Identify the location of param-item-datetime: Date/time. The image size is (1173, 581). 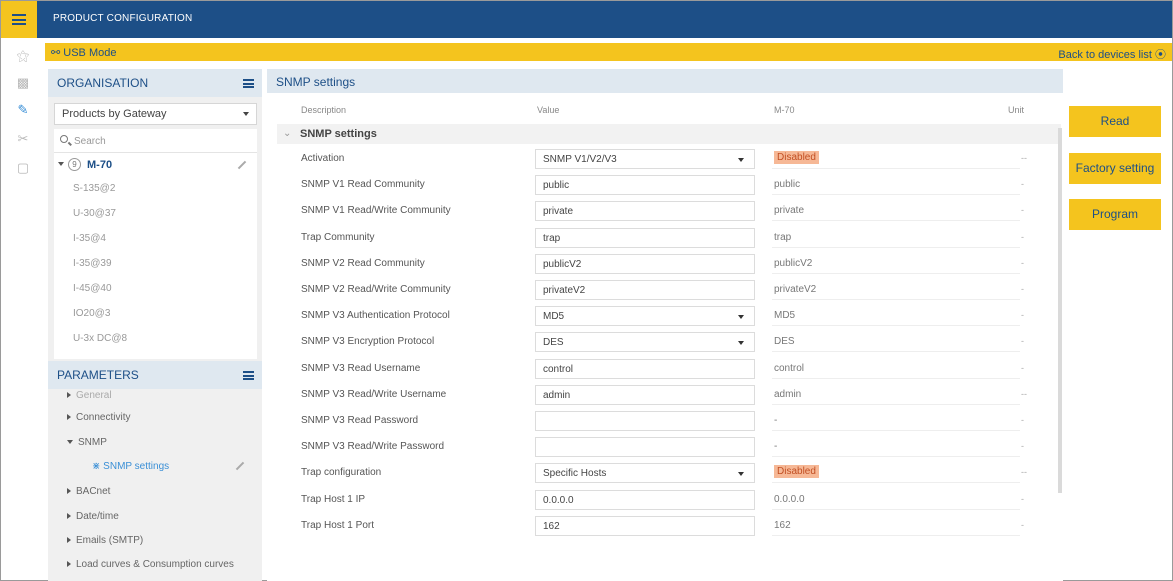
(93, 516).